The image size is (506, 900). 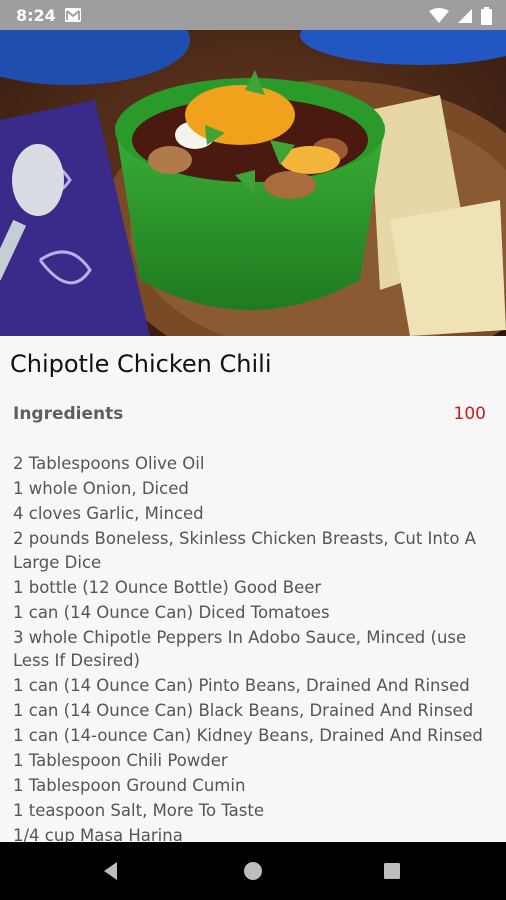 I want to click on ingredient-item: 1/4 cup Masa Harina, so click(x=98, y=834).